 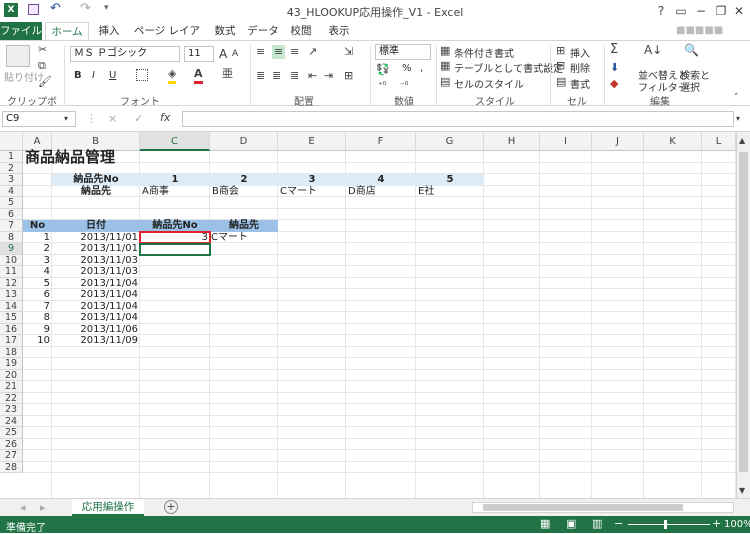 I want to click on record-no-cell: 6, so click(x=36, y=295).